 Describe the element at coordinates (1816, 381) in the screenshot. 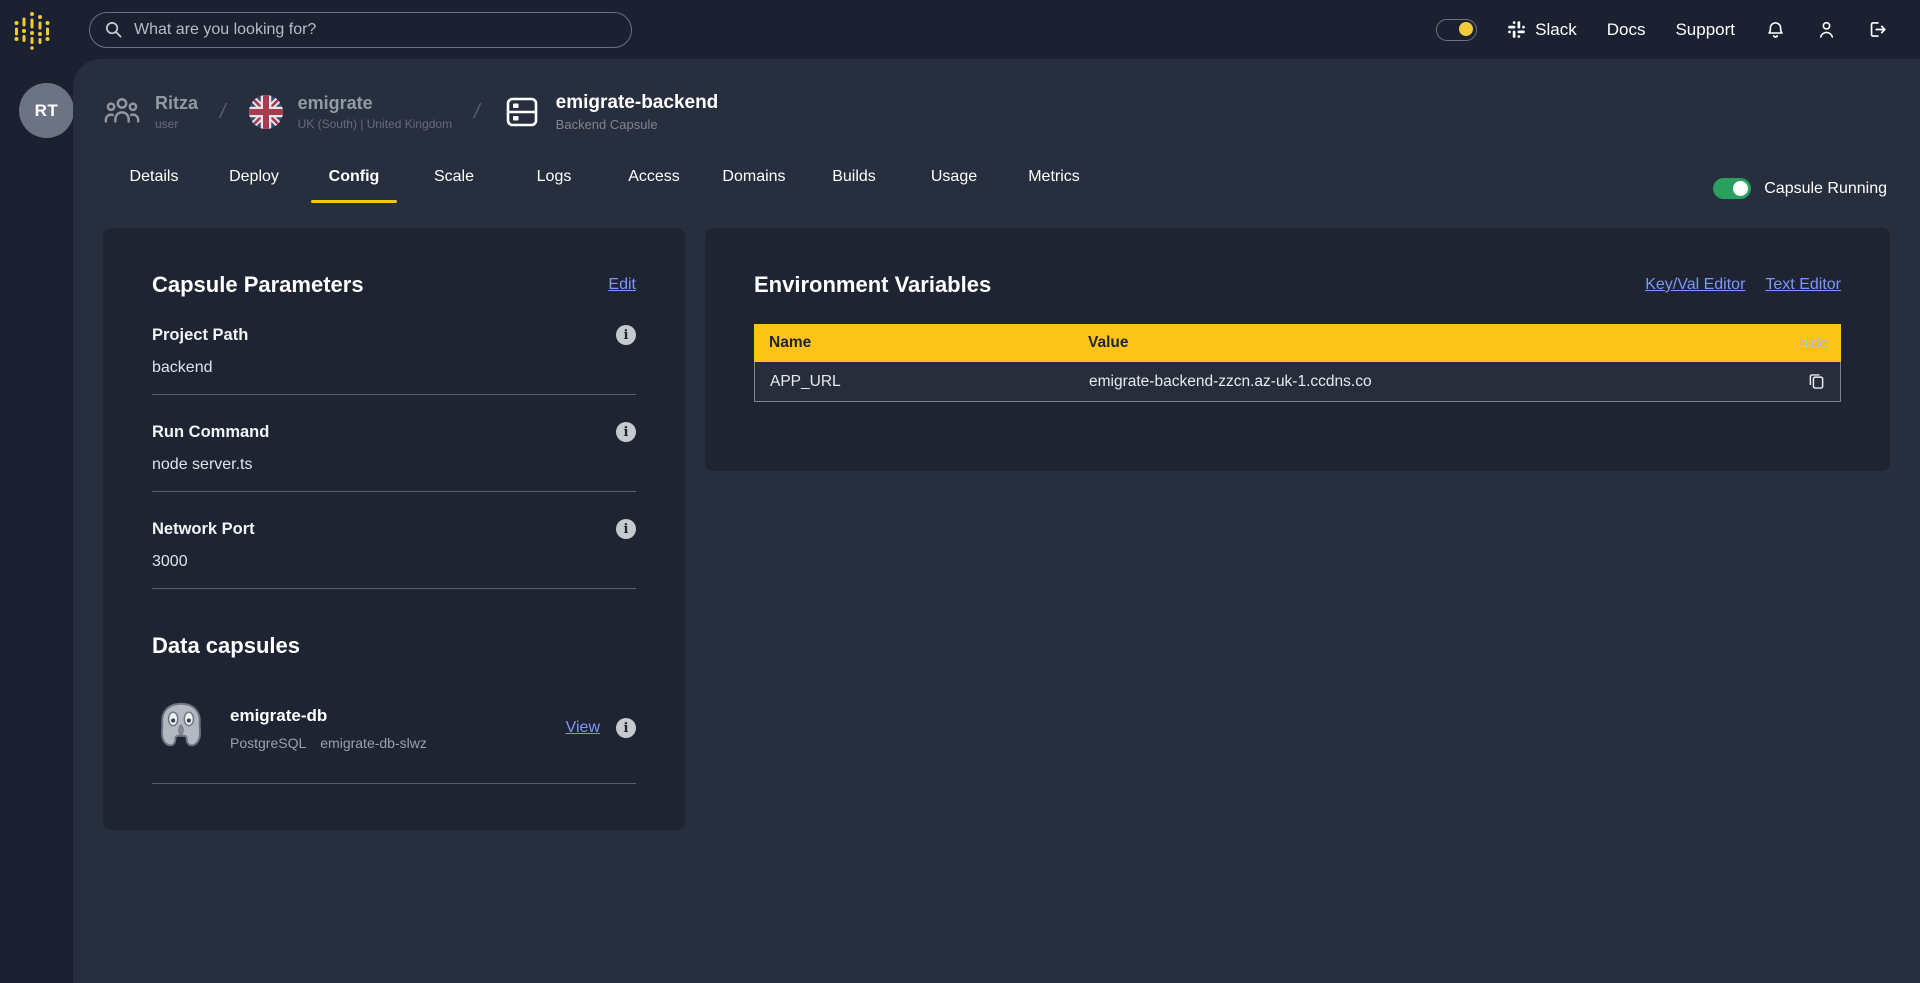

I see `copy-value-button` at that location.